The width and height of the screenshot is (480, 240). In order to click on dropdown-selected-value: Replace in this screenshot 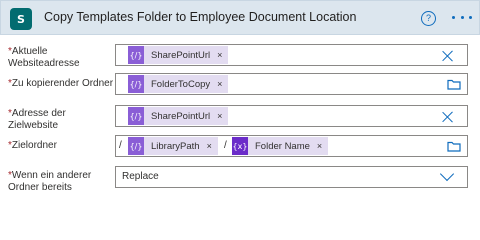, I will do `click(140, 176)`.